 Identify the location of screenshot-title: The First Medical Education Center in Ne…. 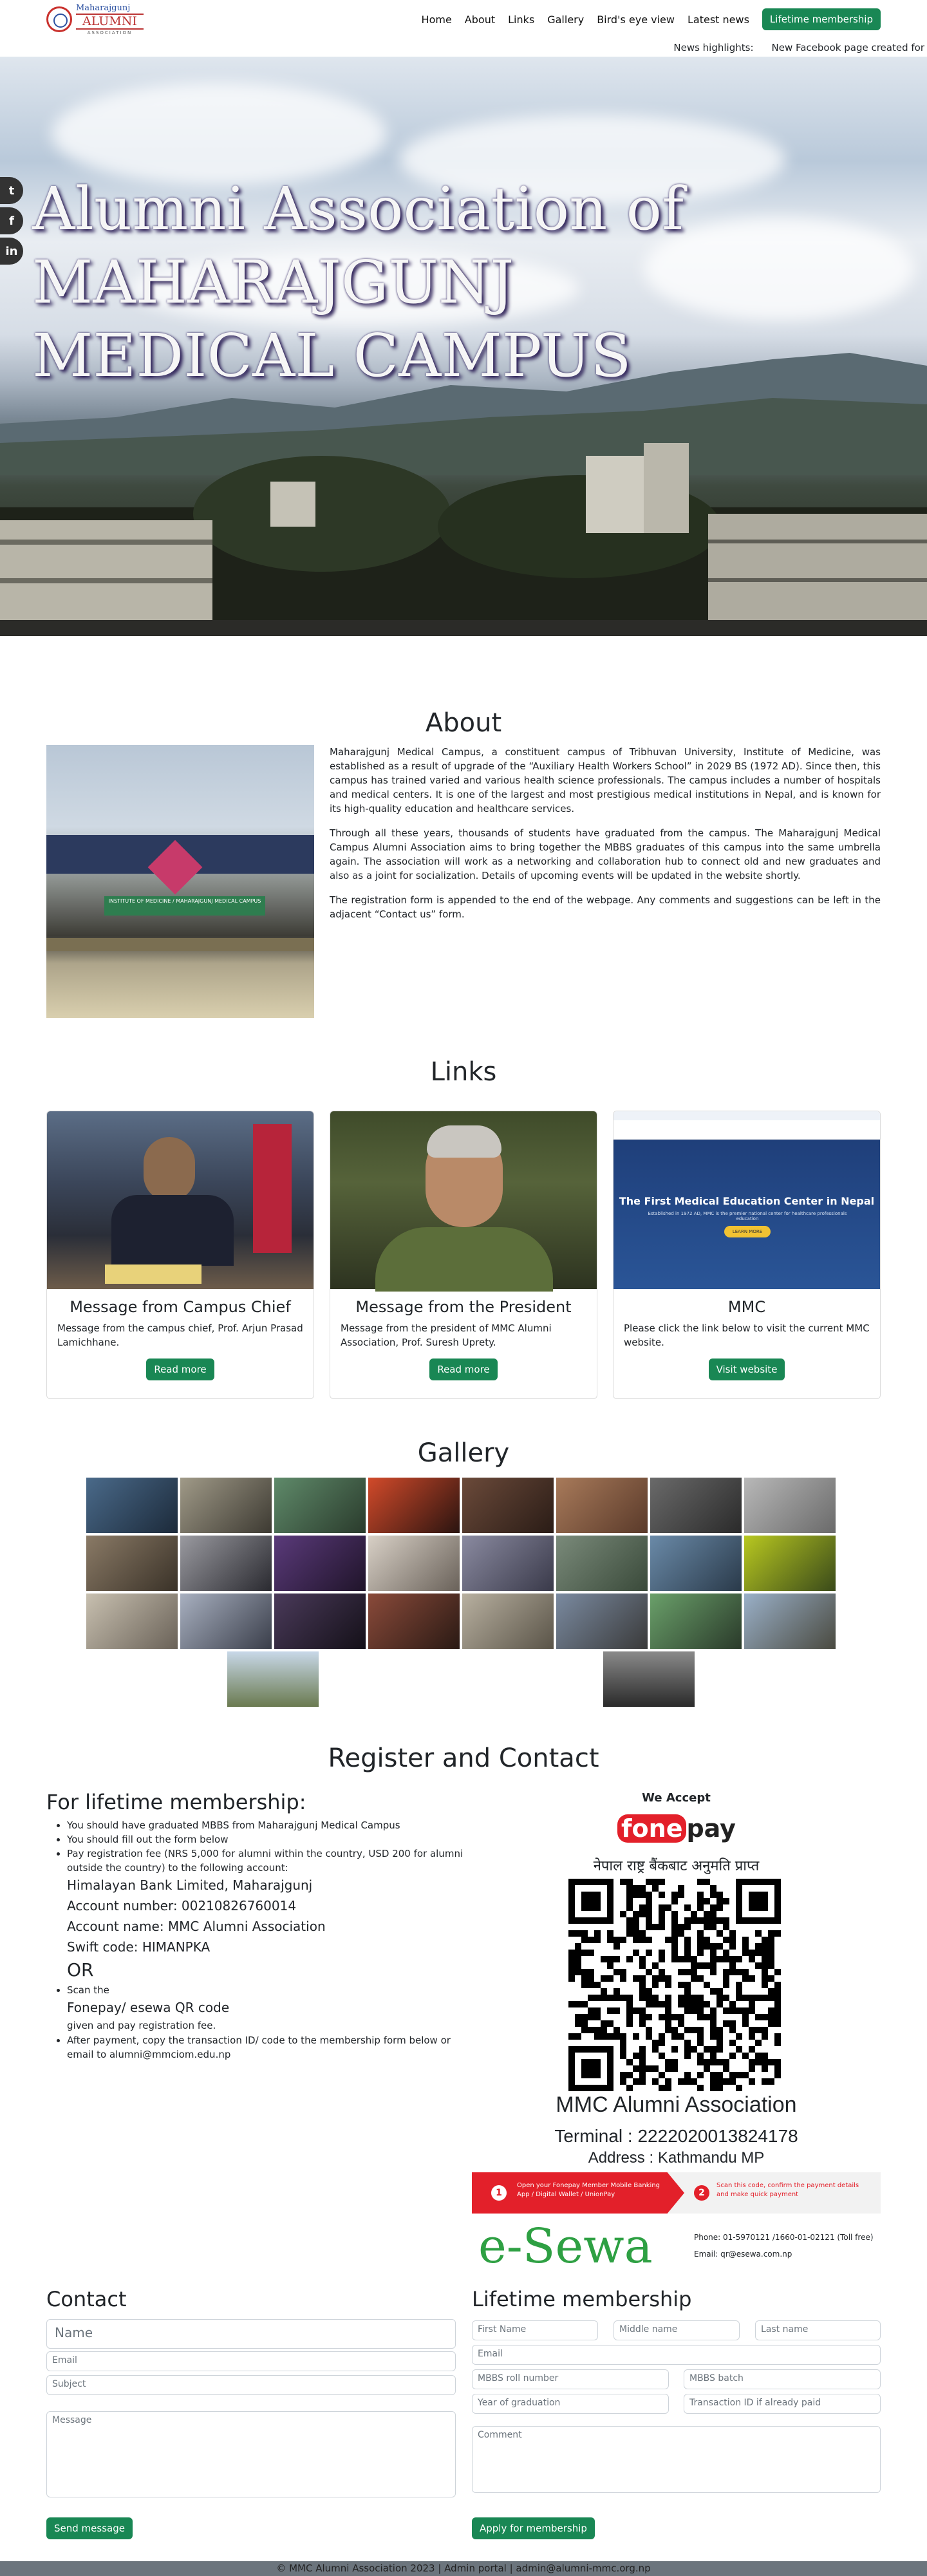
(747, 1201).